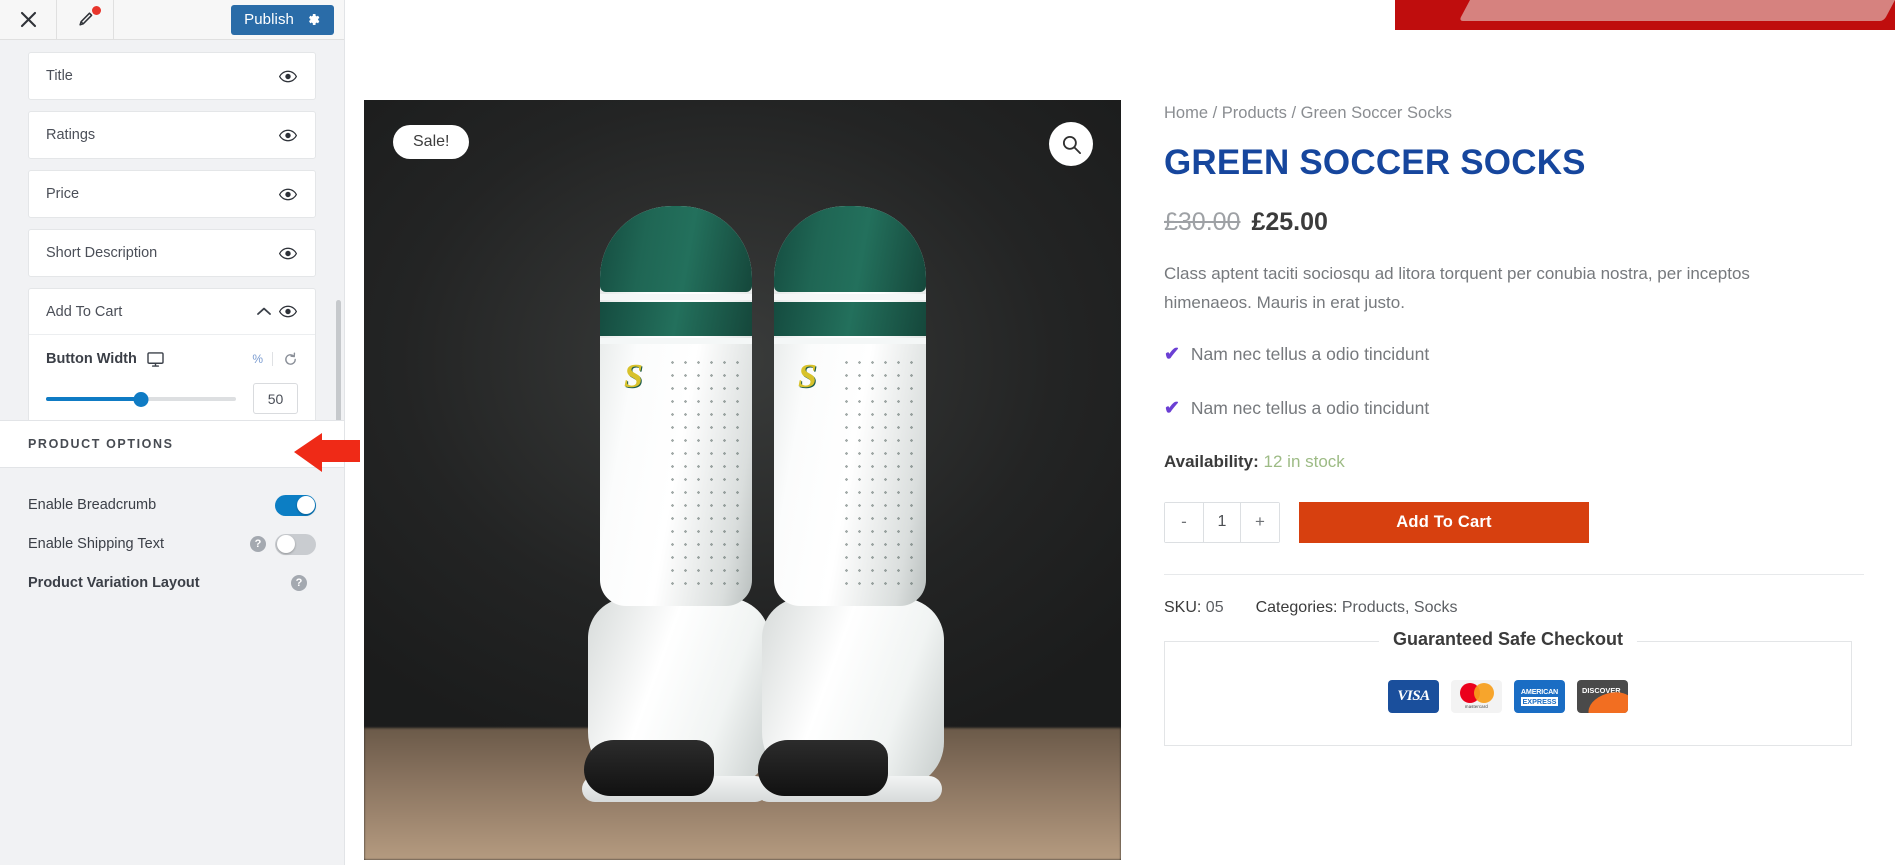  What do you see at coordinates (172, 20) in the screenshot?
I see `sidebar-toolbar: Publish` at bounding box center [172, 20].